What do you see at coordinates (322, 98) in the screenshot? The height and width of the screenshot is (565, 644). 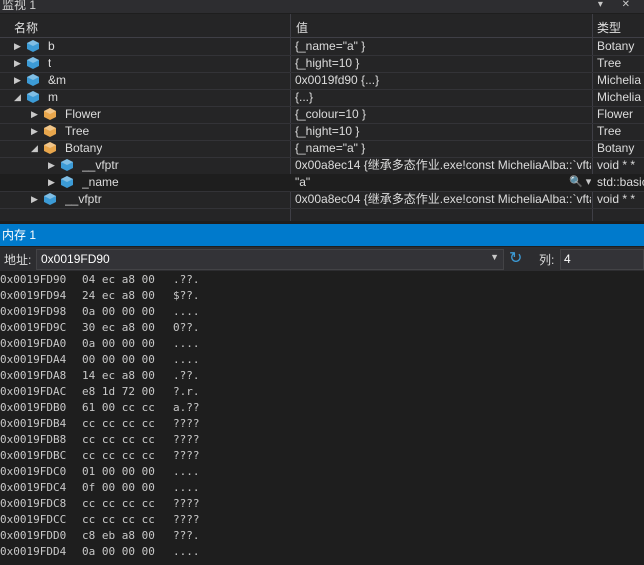 I see `watch-row: ◢ m {...} Michelia` at bounding box center [322, 98].